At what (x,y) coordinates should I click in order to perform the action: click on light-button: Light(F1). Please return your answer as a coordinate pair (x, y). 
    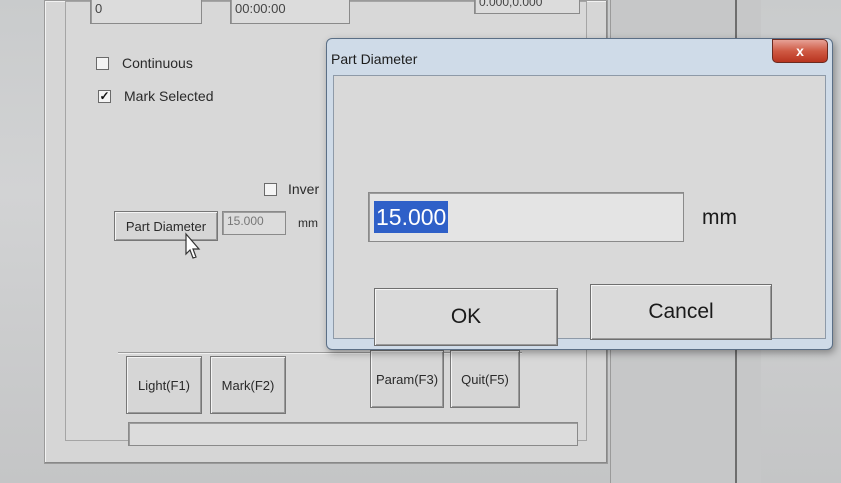
    Looking at the image, I should click on (164, 385).